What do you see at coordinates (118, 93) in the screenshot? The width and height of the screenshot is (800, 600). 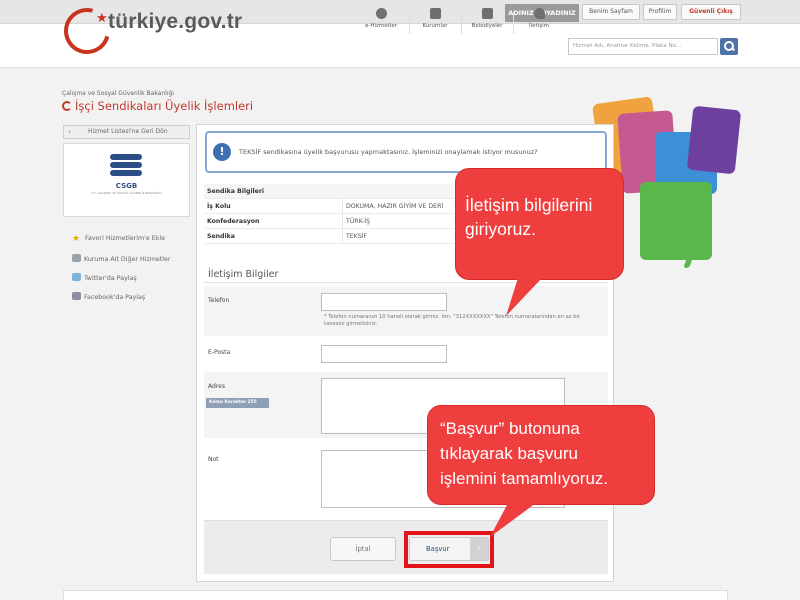 I see `ministry-name: Çalışma ve Sosyal Güvenlik Bakanlığı` at bounding box center [118, 93].